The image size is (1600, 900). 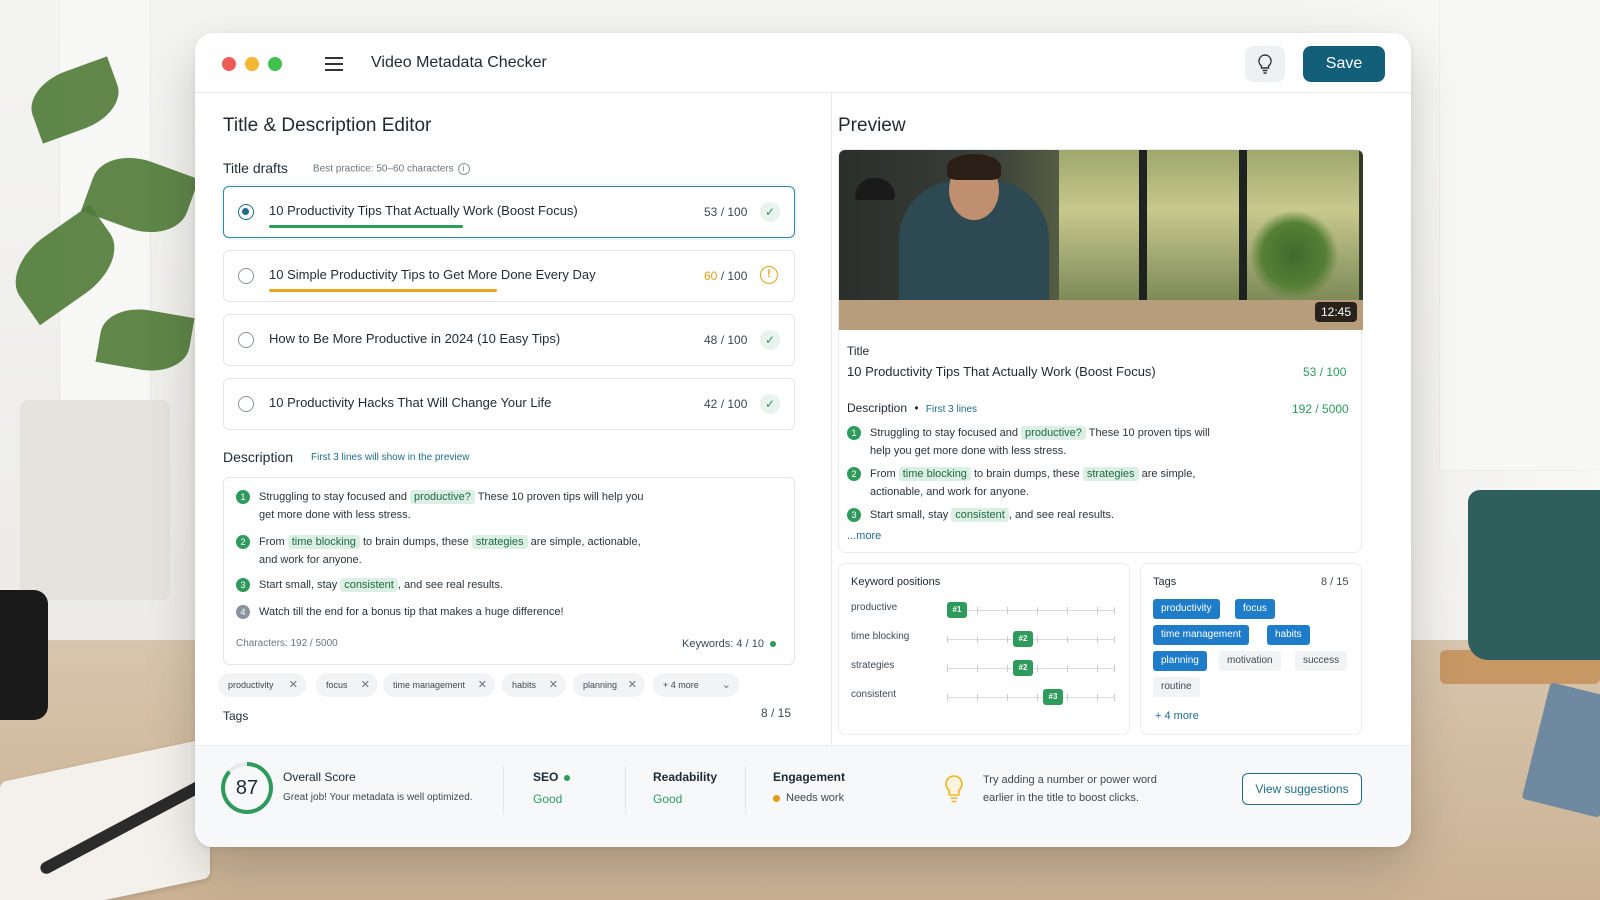 What do you see at coordinates (1344, 64) in the screenshot?
I see `save-button: Save` at bounding box center [1344, 64].